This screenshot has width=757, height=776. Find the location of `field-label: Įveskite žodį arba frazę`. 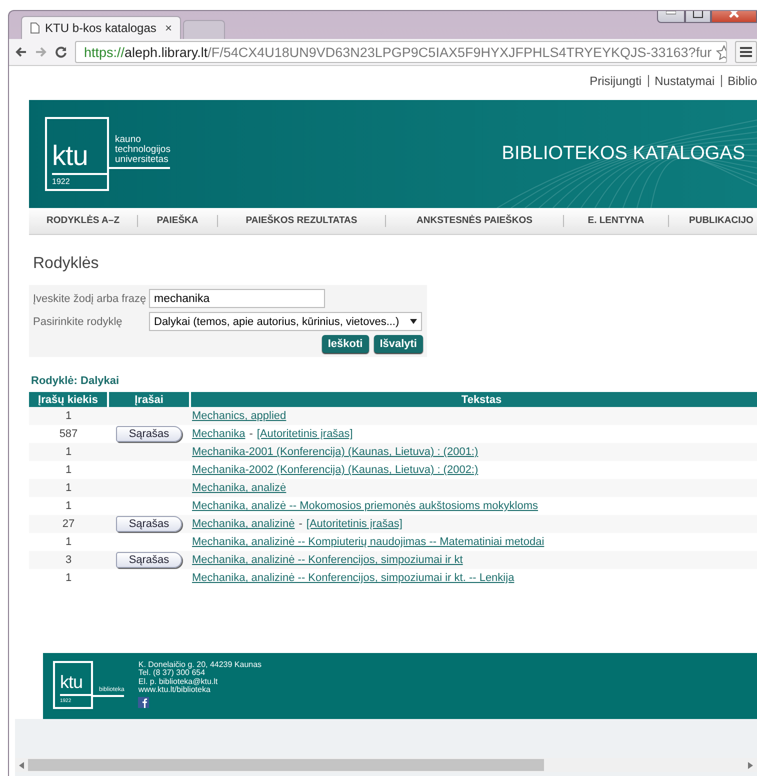

field-label: Įveskite žodį arba frazę is located at coordinates (90, 298).